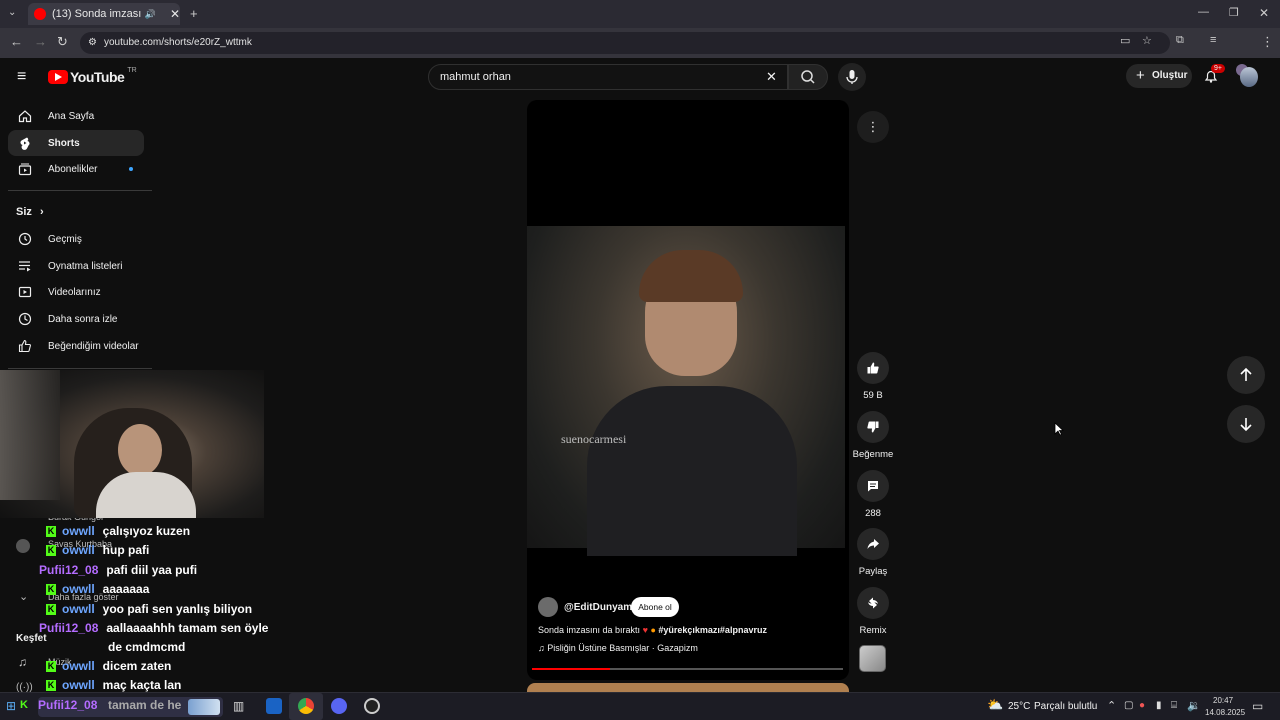 Image resolution: width=1280 pixels, height=720 pixels. I want to click on browser-menu-icon: ⋮, so click(1267, 42).